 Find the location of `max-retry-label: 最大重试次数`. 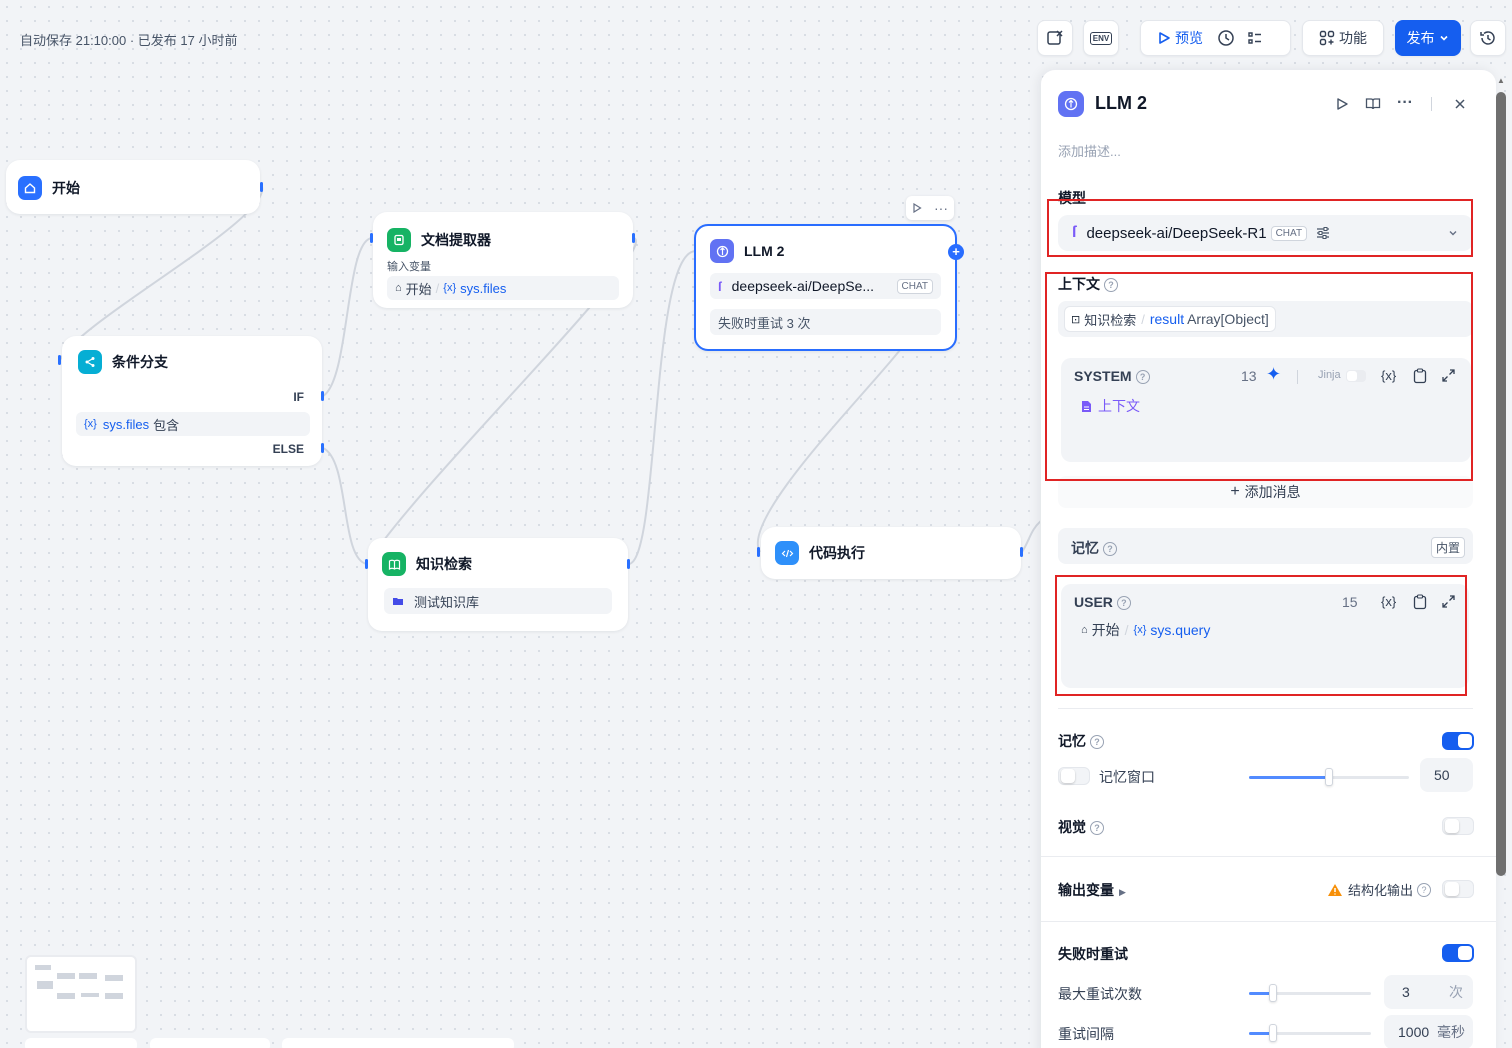

max-retry-label: 最大重试次数 is located at coordinates (1100, 994).